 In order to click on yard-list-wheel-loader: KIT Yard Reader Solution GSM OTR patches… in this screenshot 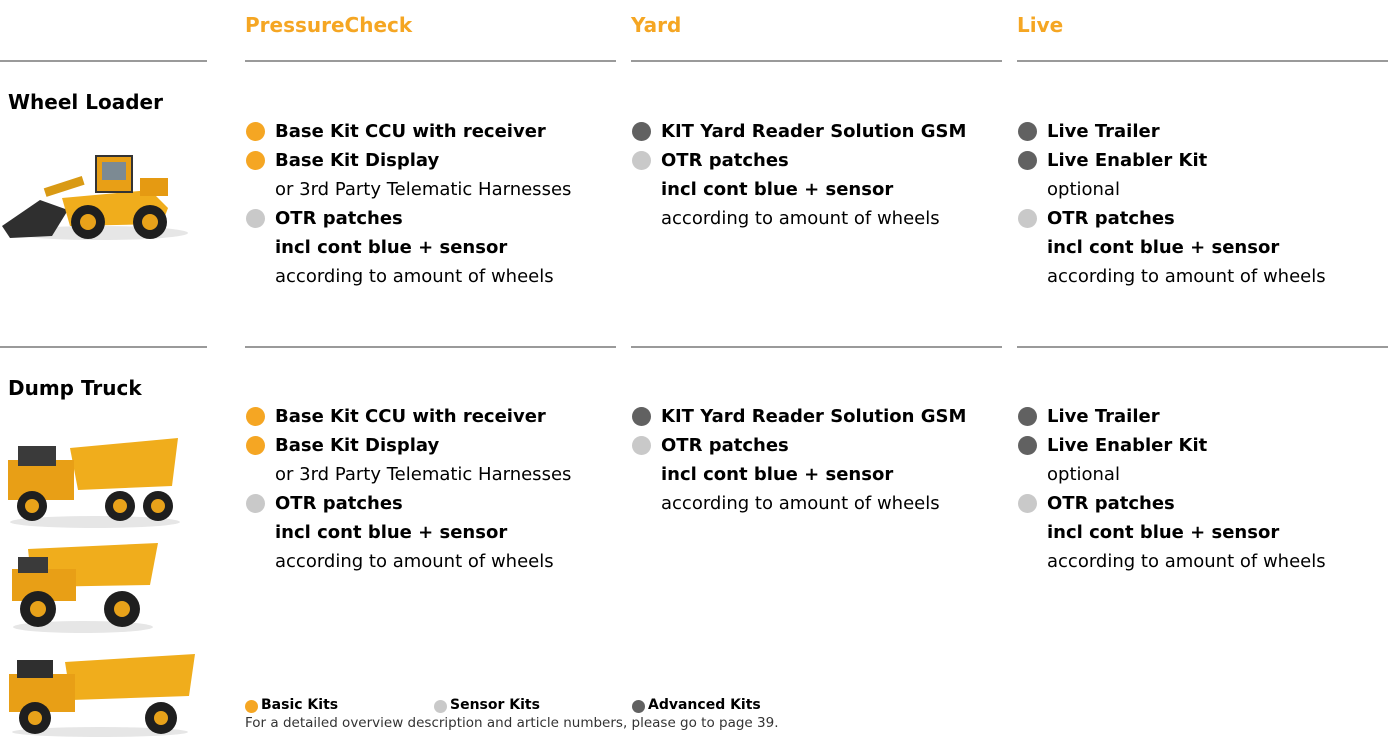, I will do `click(798, 175)`.